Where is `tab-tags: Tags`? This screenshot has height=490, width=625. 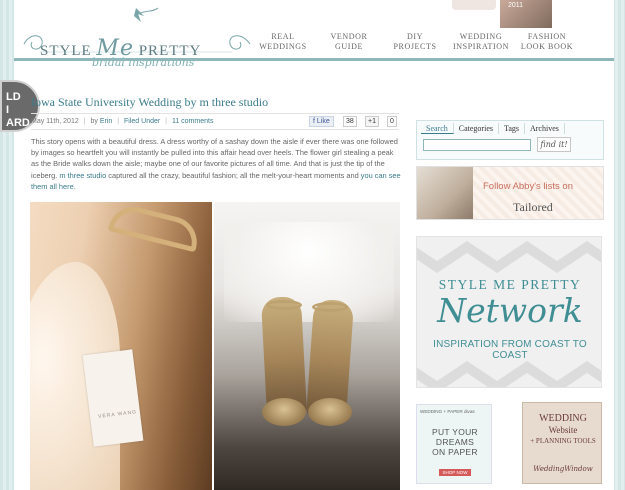
tab-tags: Tags is located at coordinates (512, 128).